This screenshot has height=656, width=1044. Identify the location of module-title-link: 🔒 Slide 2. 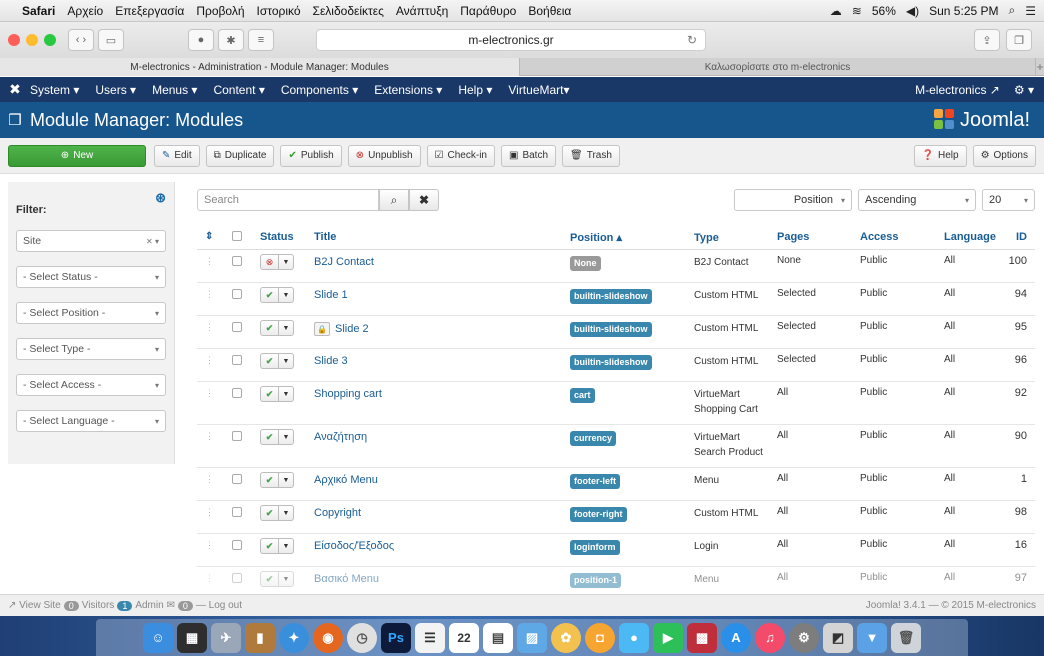
(341, 329).